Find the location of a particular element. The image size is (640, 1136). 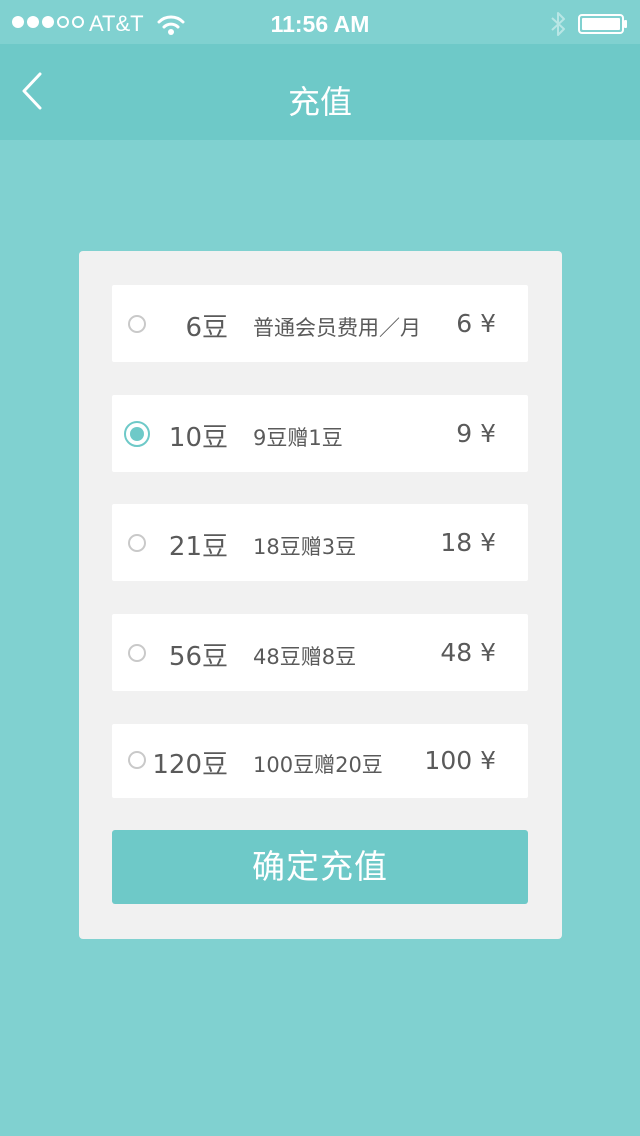

option-description: 48豆赠8豆 is located at coordinates (305, 657).